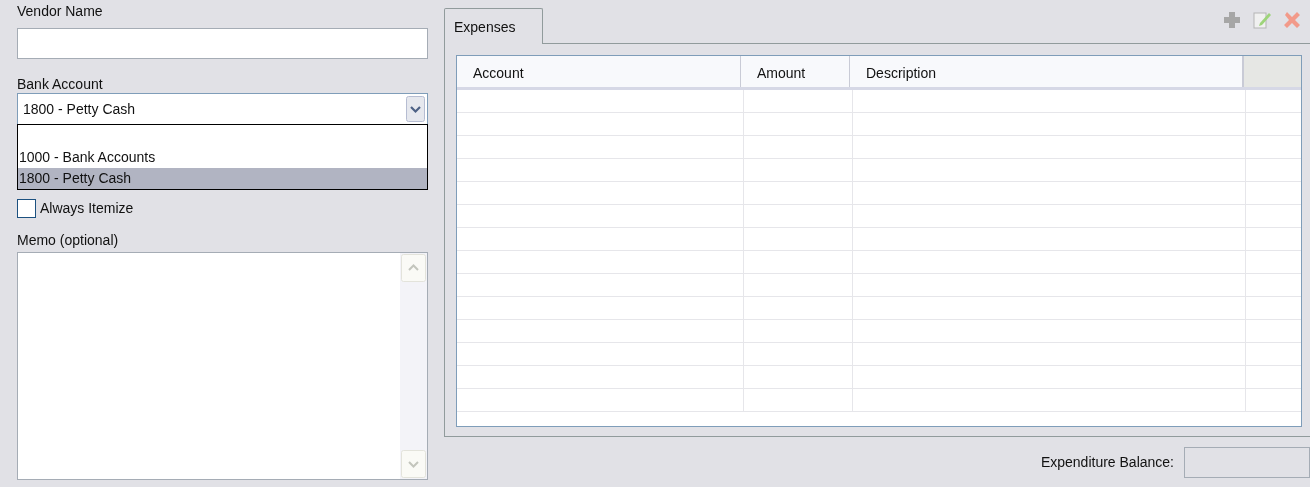 The width and height of the screenshot is (1310, 487). Describe the element at coordinates (1262, 20) in the screenshot. I see `edit-icon` at that location.